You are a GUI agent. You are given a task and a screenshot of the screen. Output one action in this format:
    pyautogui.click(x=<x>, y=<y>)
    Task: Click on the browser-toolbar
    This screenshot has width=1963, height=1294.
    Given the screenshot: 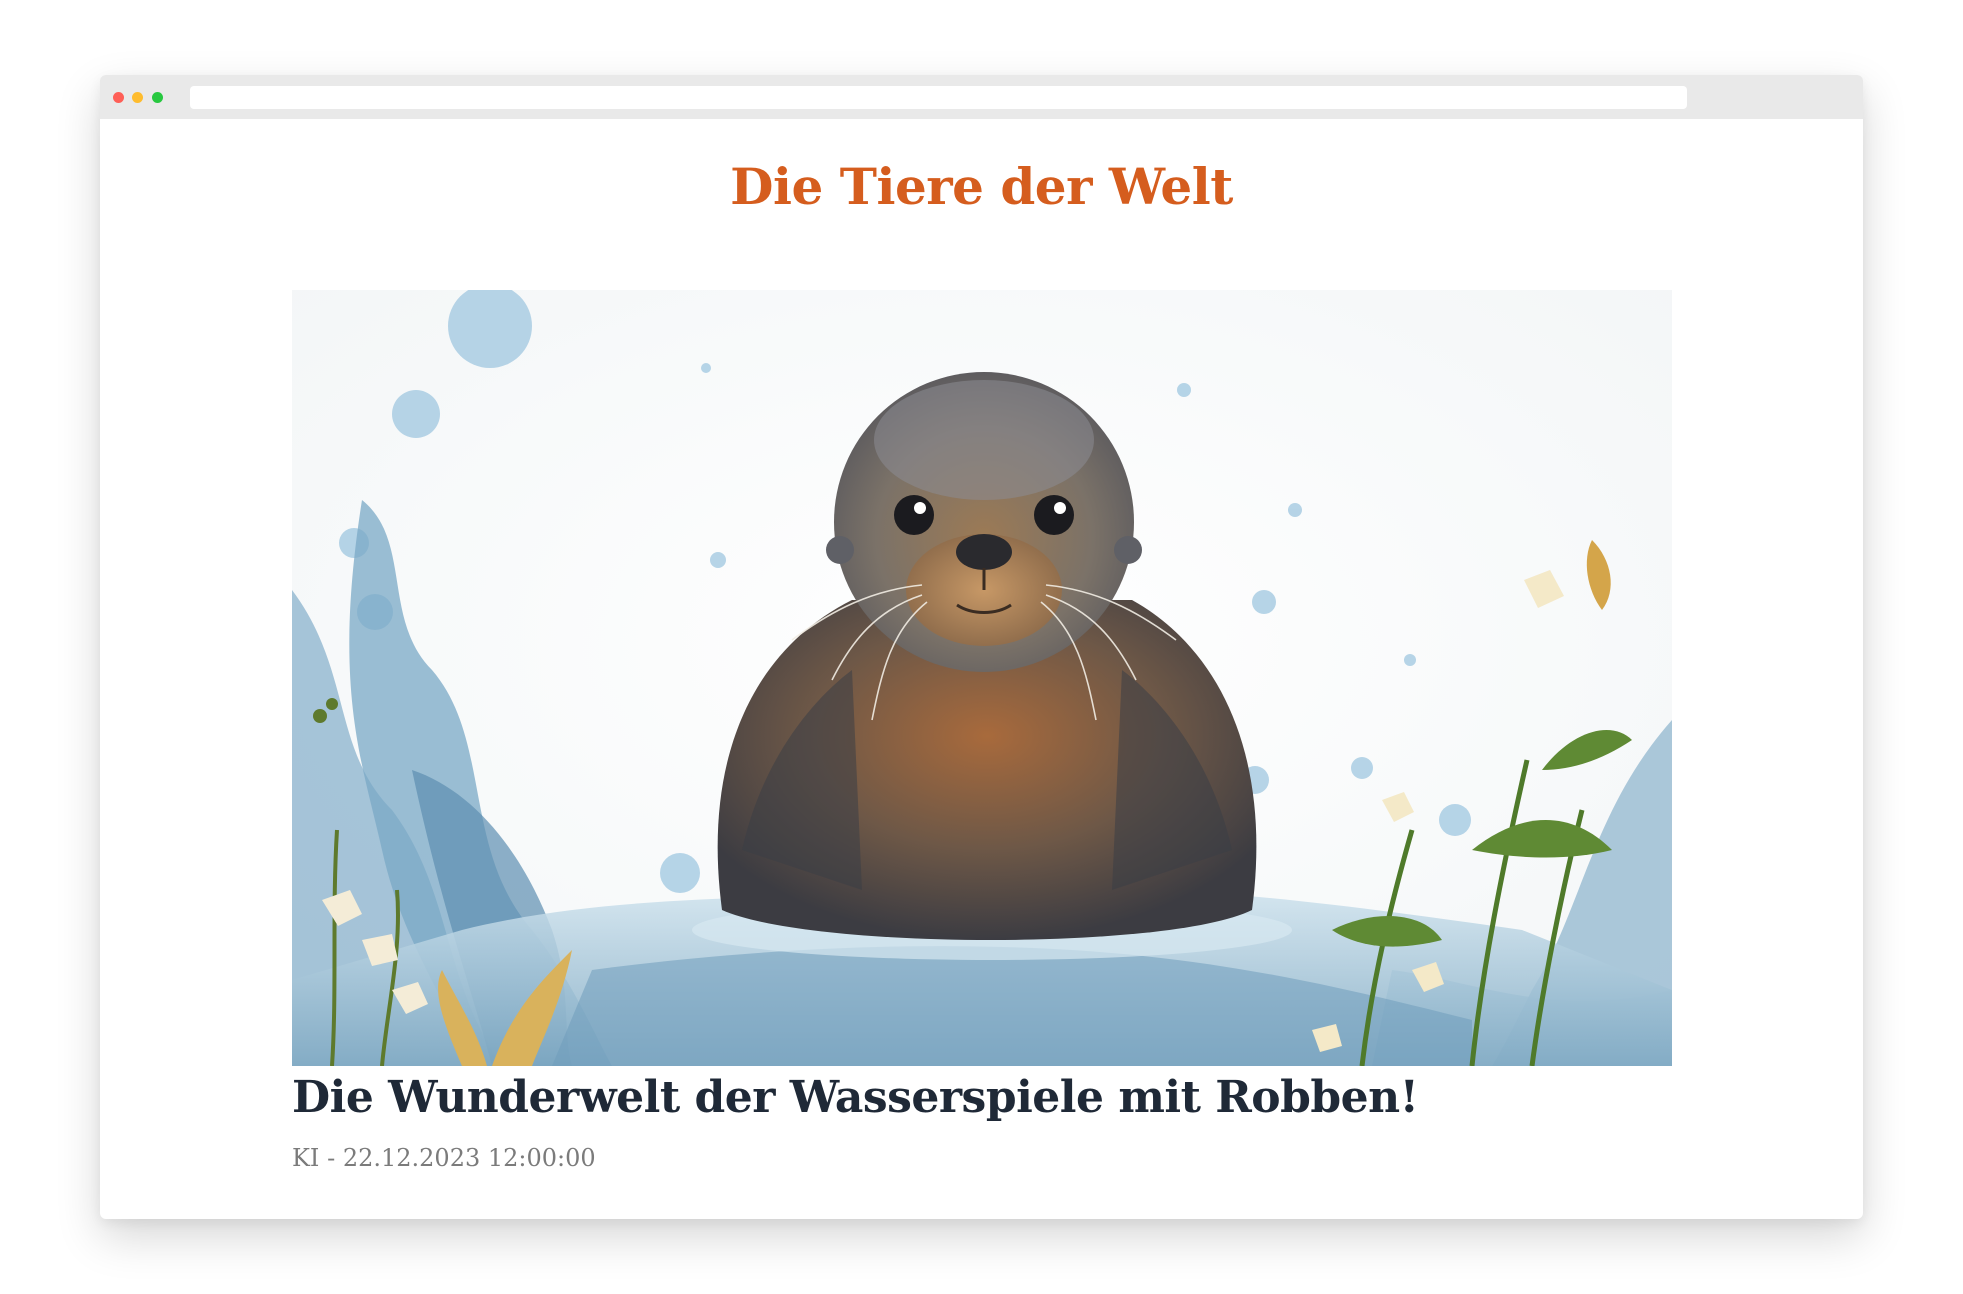 What is the action you would take?
    pyautogui.click(x=981, y=97)
    